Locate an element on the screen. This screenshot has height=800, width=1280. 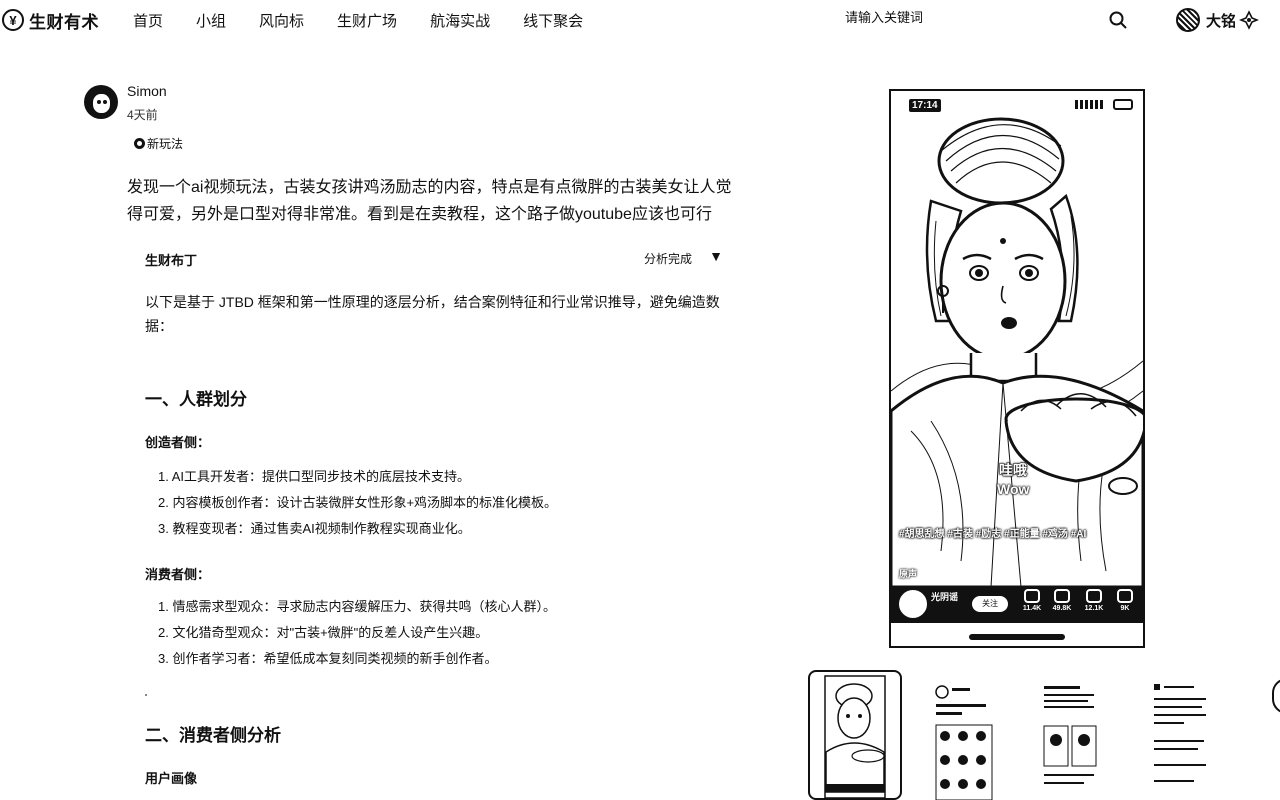
post-tag: 新玩法 is located at coordinates (158, 143).